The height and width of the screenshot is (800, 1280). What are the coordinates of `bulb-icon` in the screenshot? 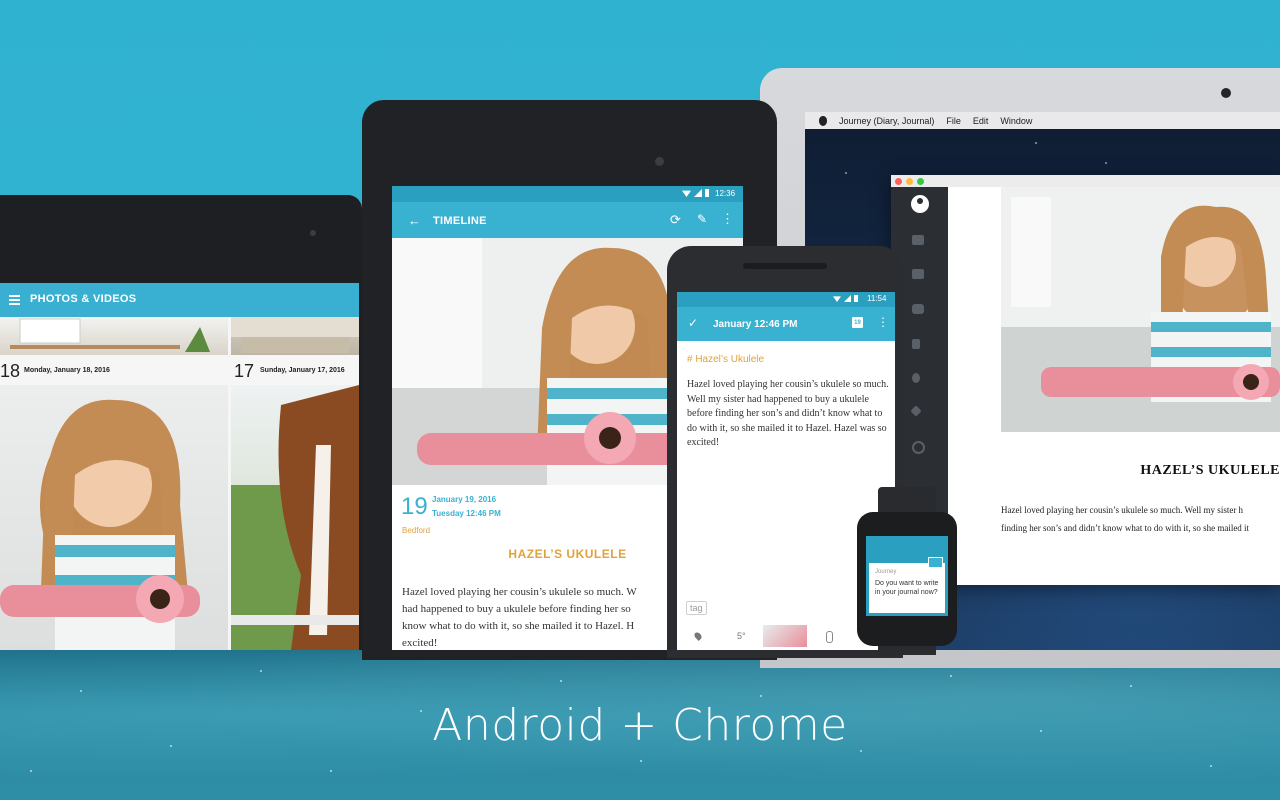 It's located at (919, 379).